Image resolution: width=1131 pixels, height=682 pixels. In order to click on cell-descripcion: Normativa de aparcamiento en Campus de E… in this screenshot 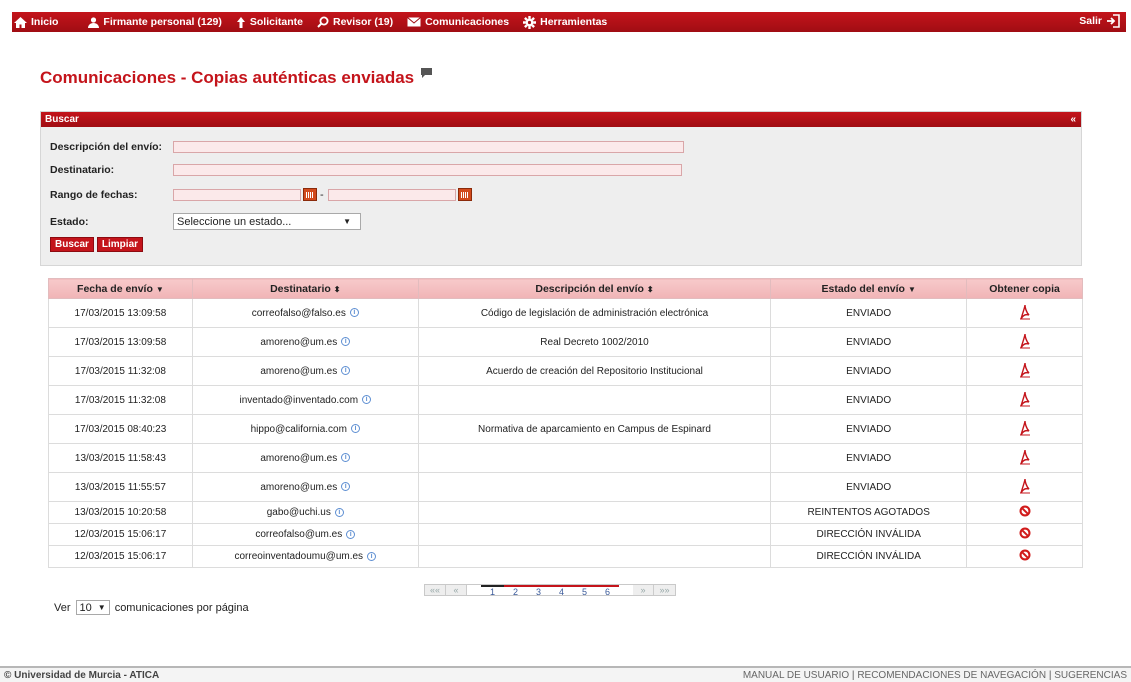, I will do `click(594, 429)`.